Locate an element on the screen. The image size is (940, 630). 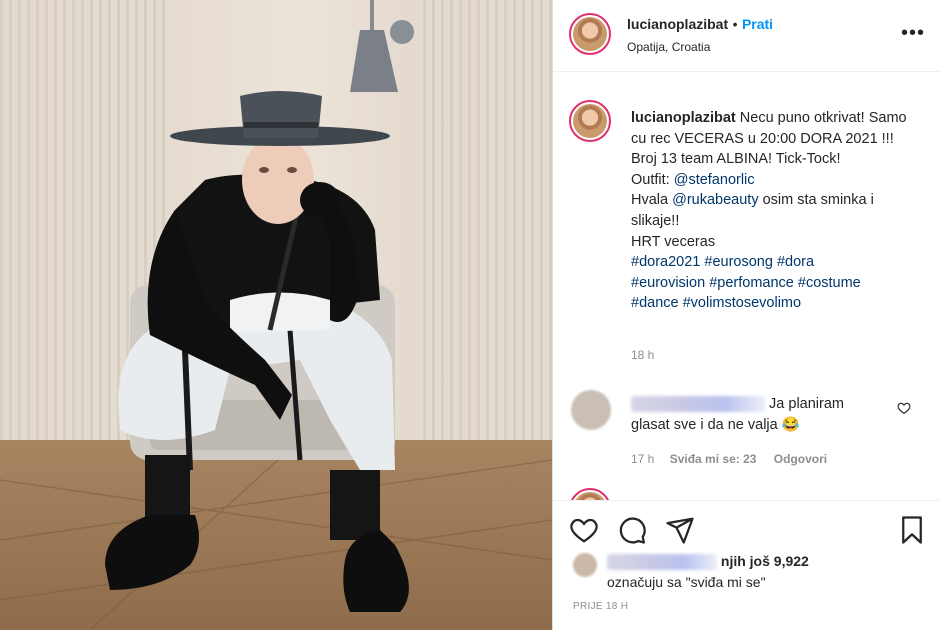
likes-count: njih još 9,922 is located at coordinates (765, 561).